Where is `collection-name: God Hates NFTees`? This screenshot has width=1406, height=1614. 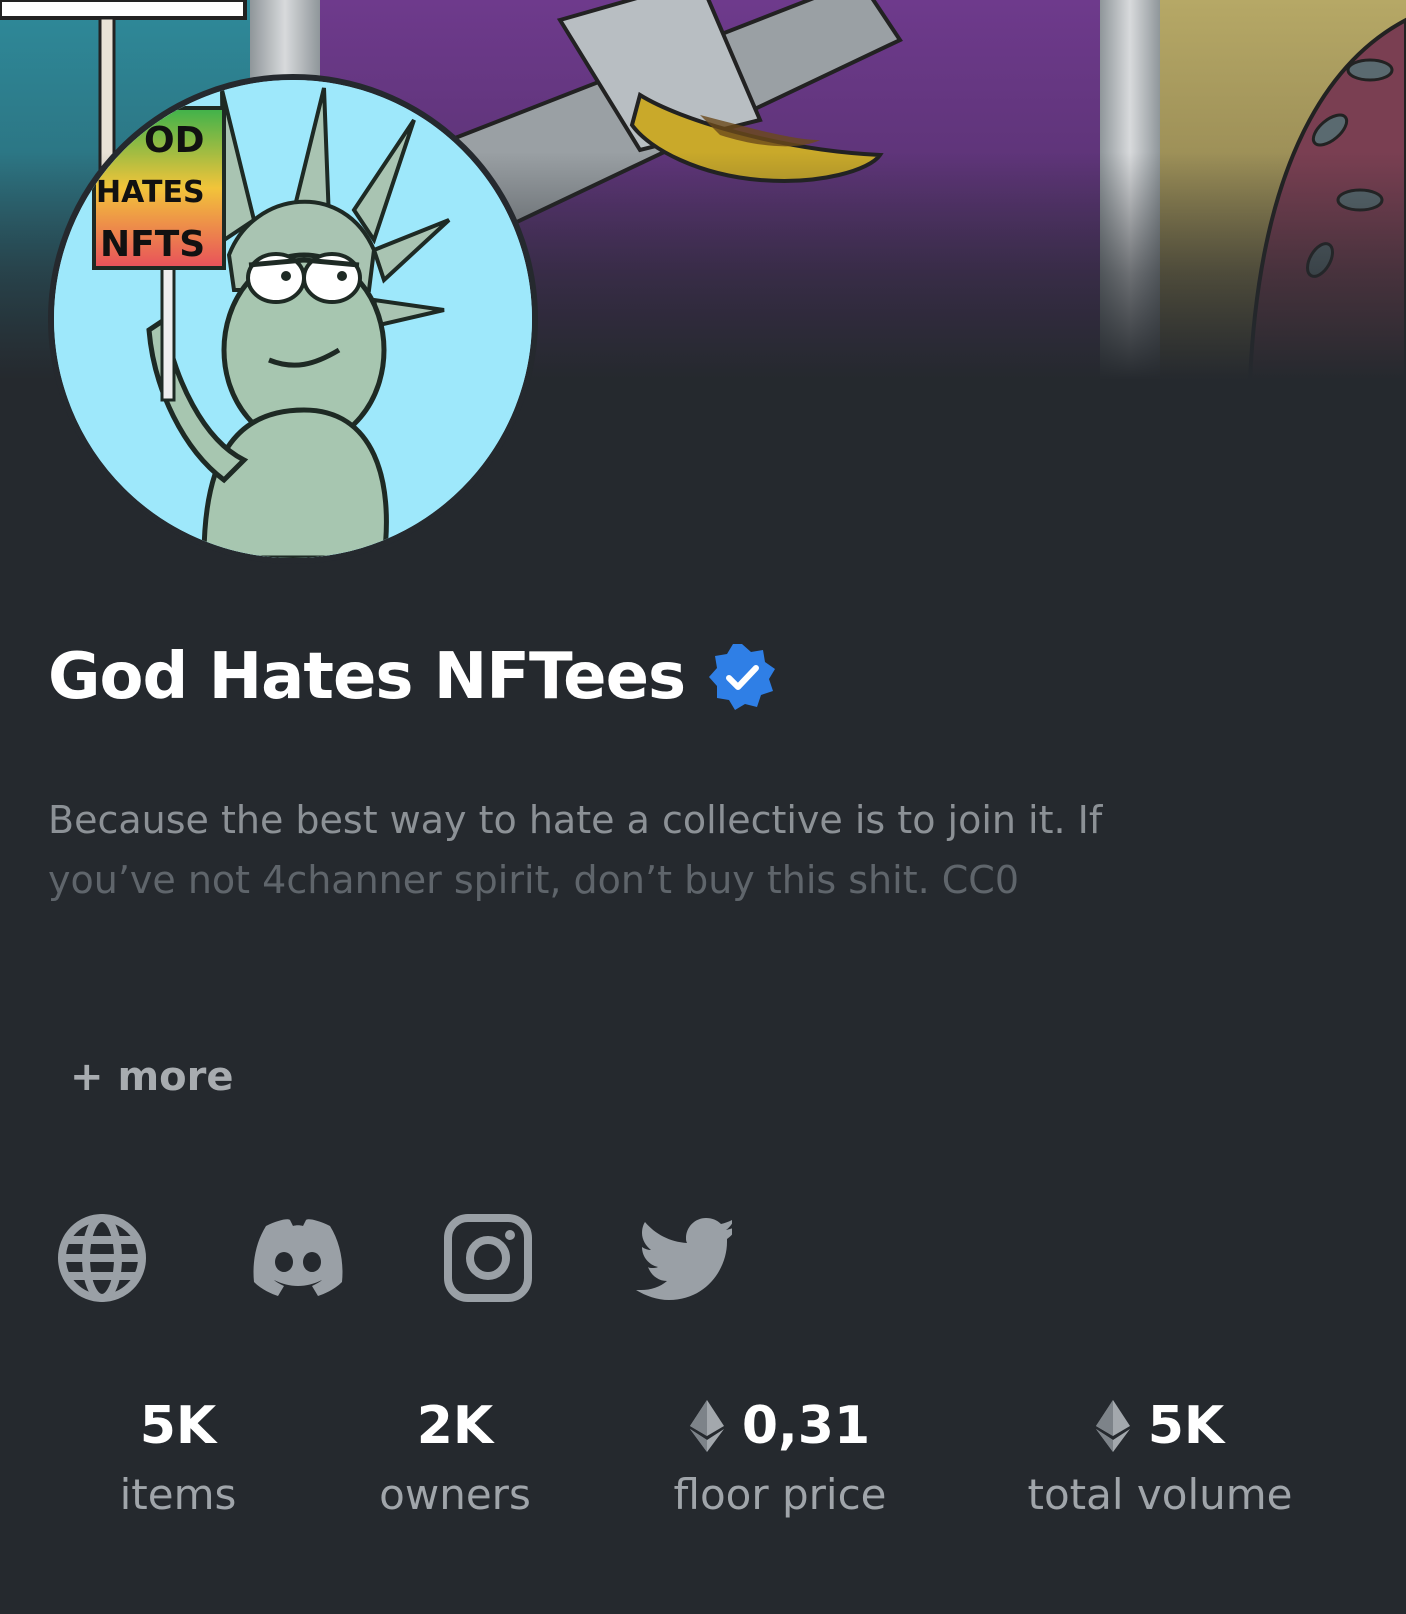
collection-name: God Hates NFTees is located at coordinates (367, 677).